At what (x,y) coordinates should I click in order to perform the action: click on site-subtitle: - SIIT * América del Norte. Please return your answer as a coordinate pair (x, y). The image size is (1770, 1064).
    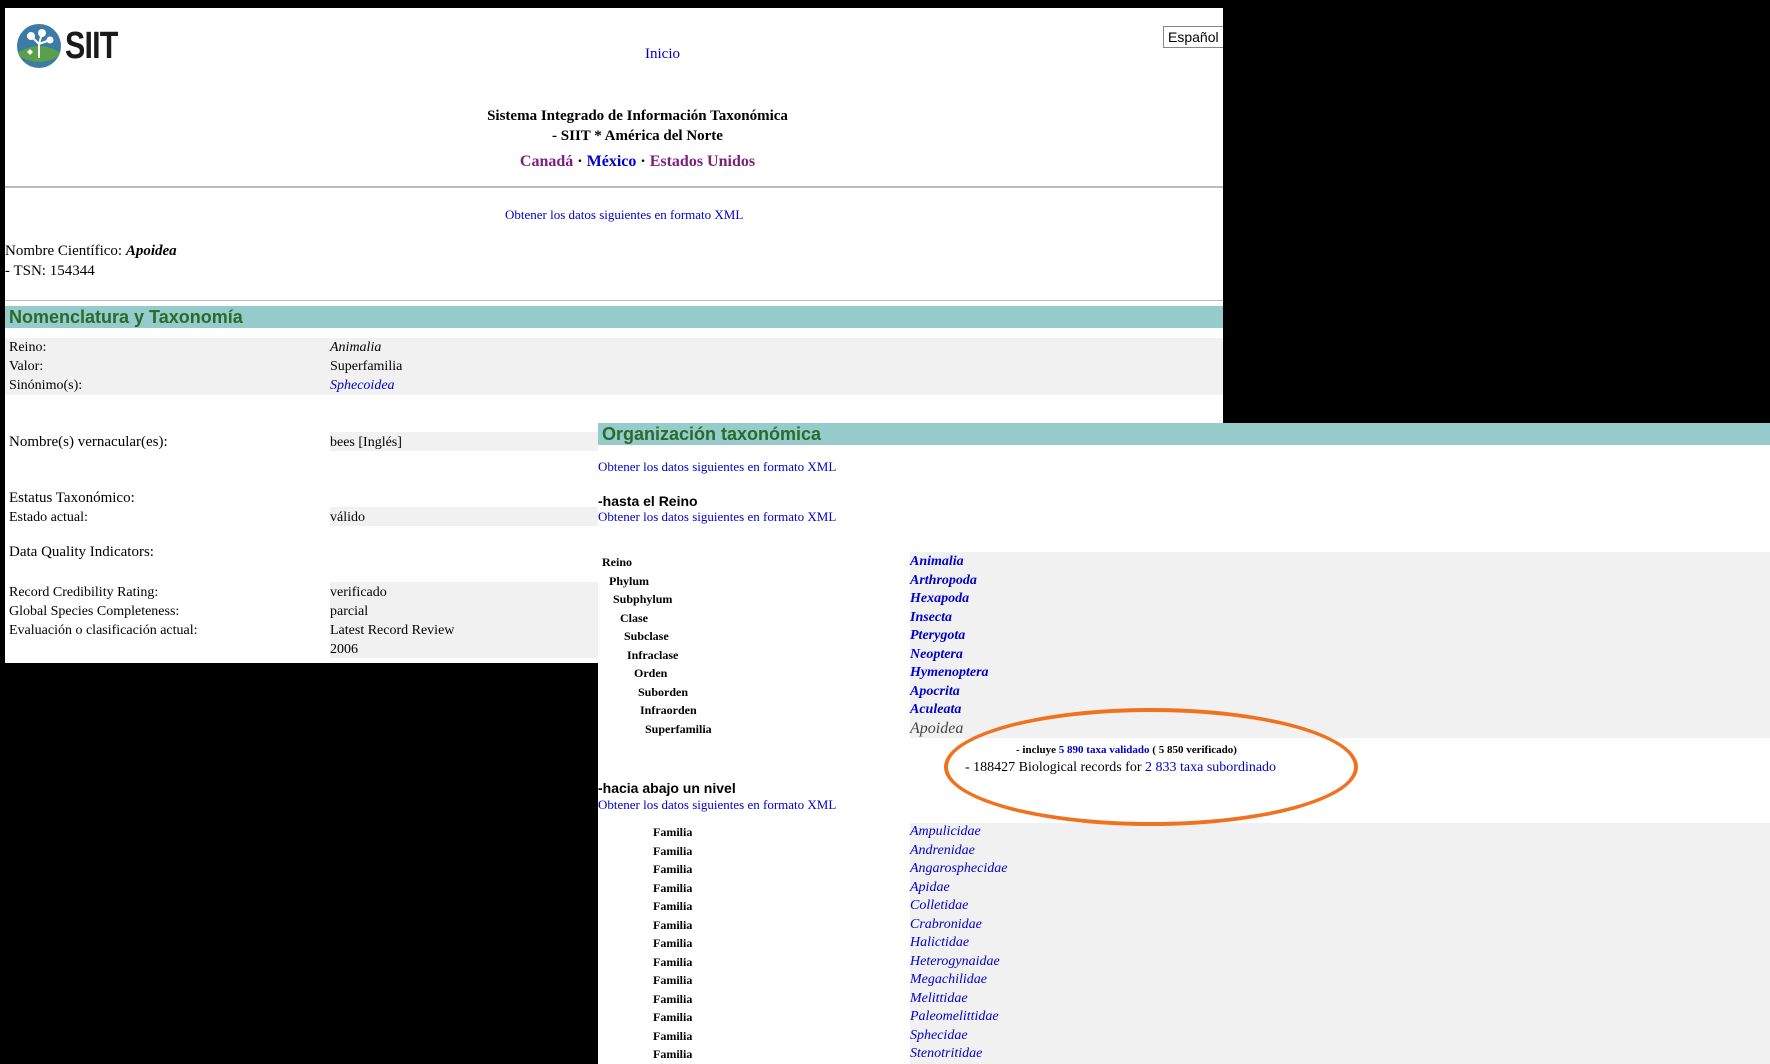
    Looking at the image, I should click on (637, 136).